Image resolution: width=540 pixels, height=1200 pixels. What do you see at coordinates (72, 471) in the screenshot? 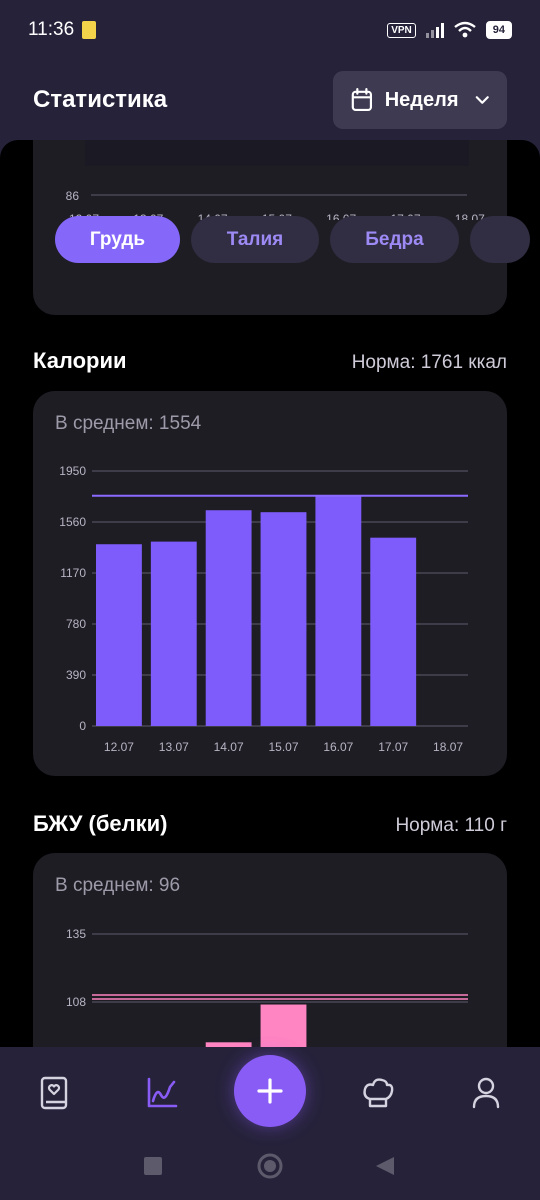
I see `y-tick-label: 1950` at bounding box center [72, 471].